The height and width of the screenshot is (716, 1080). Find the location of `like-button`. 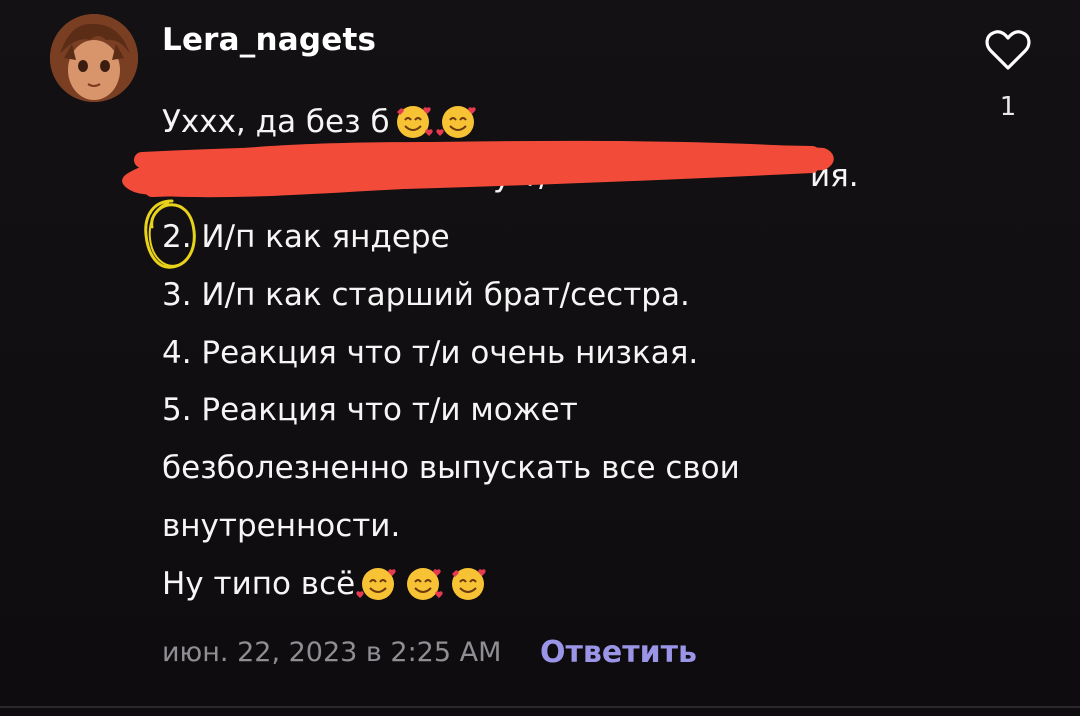

like-button is located at coordinates (1008, 50).